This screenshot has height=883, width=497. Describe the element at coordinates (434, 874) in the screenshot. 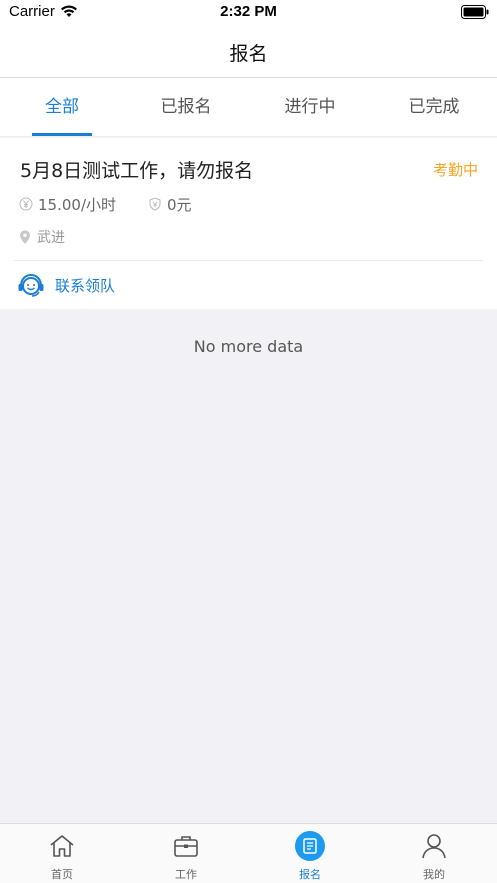

I see `tabbar-label-mine: 我的` at that location.